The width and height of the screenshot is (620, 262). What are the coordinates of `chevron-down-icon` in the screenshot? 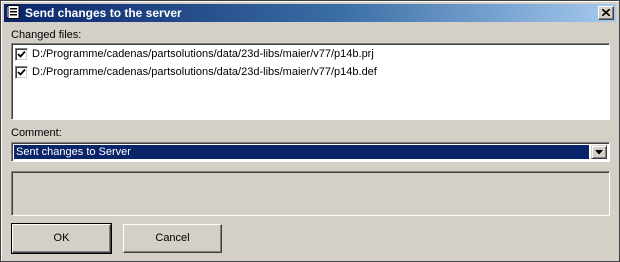 It's located at (599, 152).